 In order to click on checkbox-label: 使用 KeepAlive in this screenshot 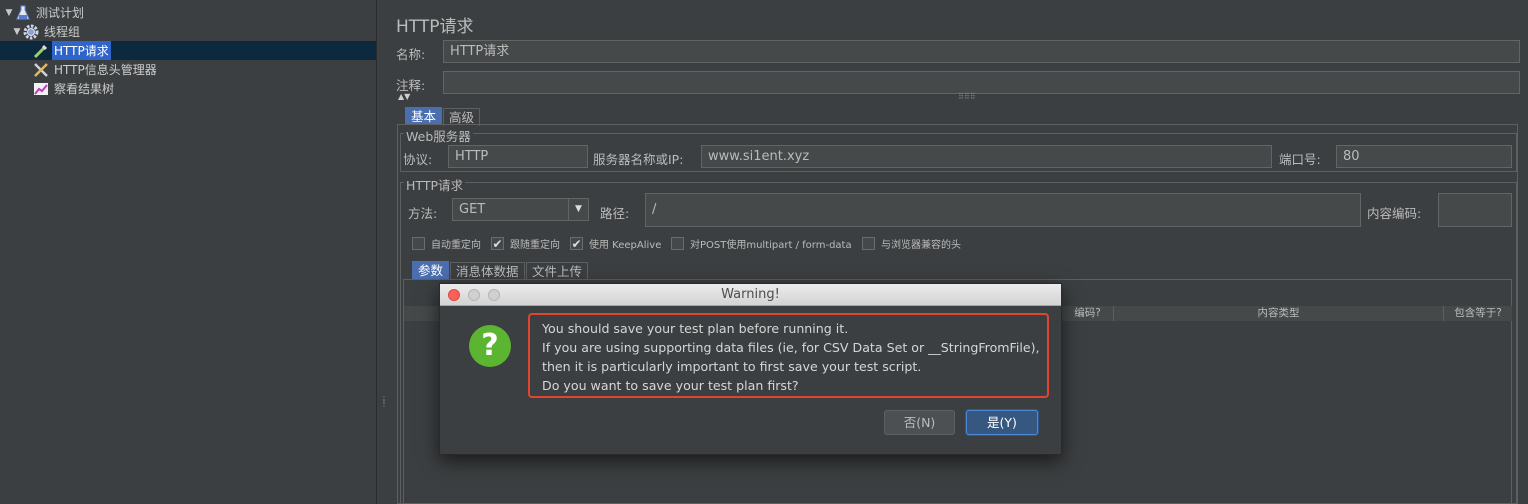, I will do `click(625, 245)`.